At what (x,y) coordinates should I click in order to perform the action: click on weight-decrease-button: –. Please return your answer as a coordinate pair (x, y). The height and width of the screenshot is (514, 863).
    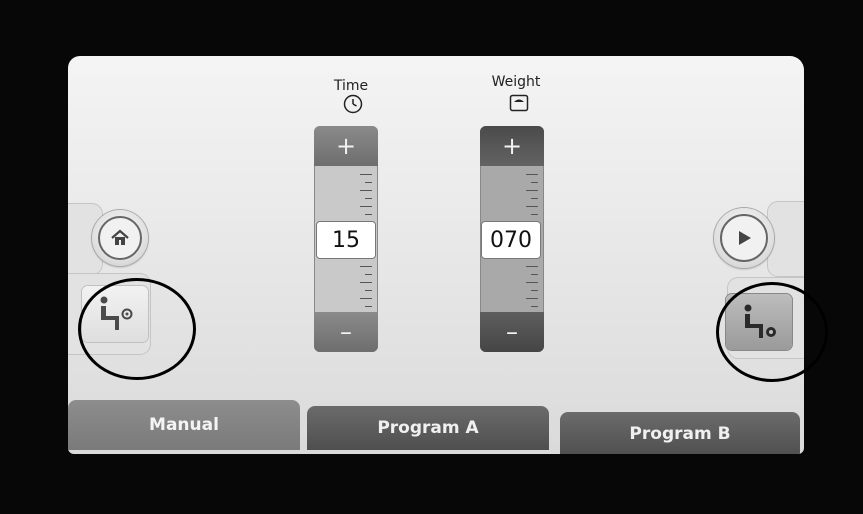
    Looking at the image, I should click on (512, 332).